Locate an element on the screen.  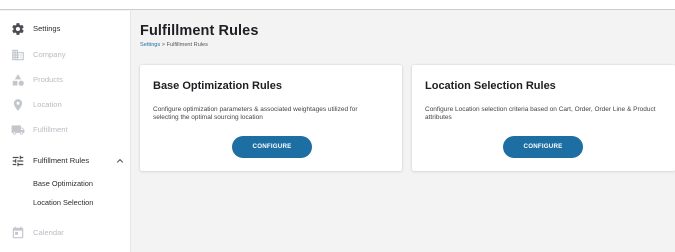
sidebar-item-label: Fulfillment is located at coordinates (50, 129).